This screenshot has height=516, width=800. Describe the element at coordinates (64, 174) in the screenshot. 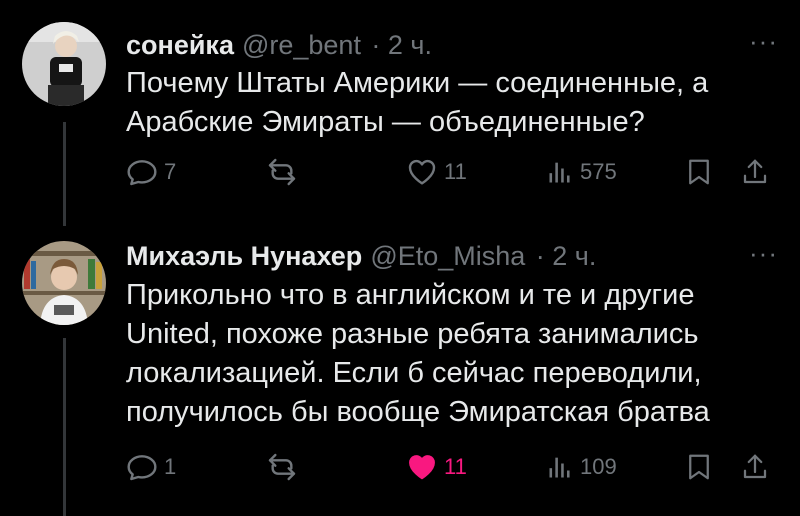

I see `thread-line-top` at that location.